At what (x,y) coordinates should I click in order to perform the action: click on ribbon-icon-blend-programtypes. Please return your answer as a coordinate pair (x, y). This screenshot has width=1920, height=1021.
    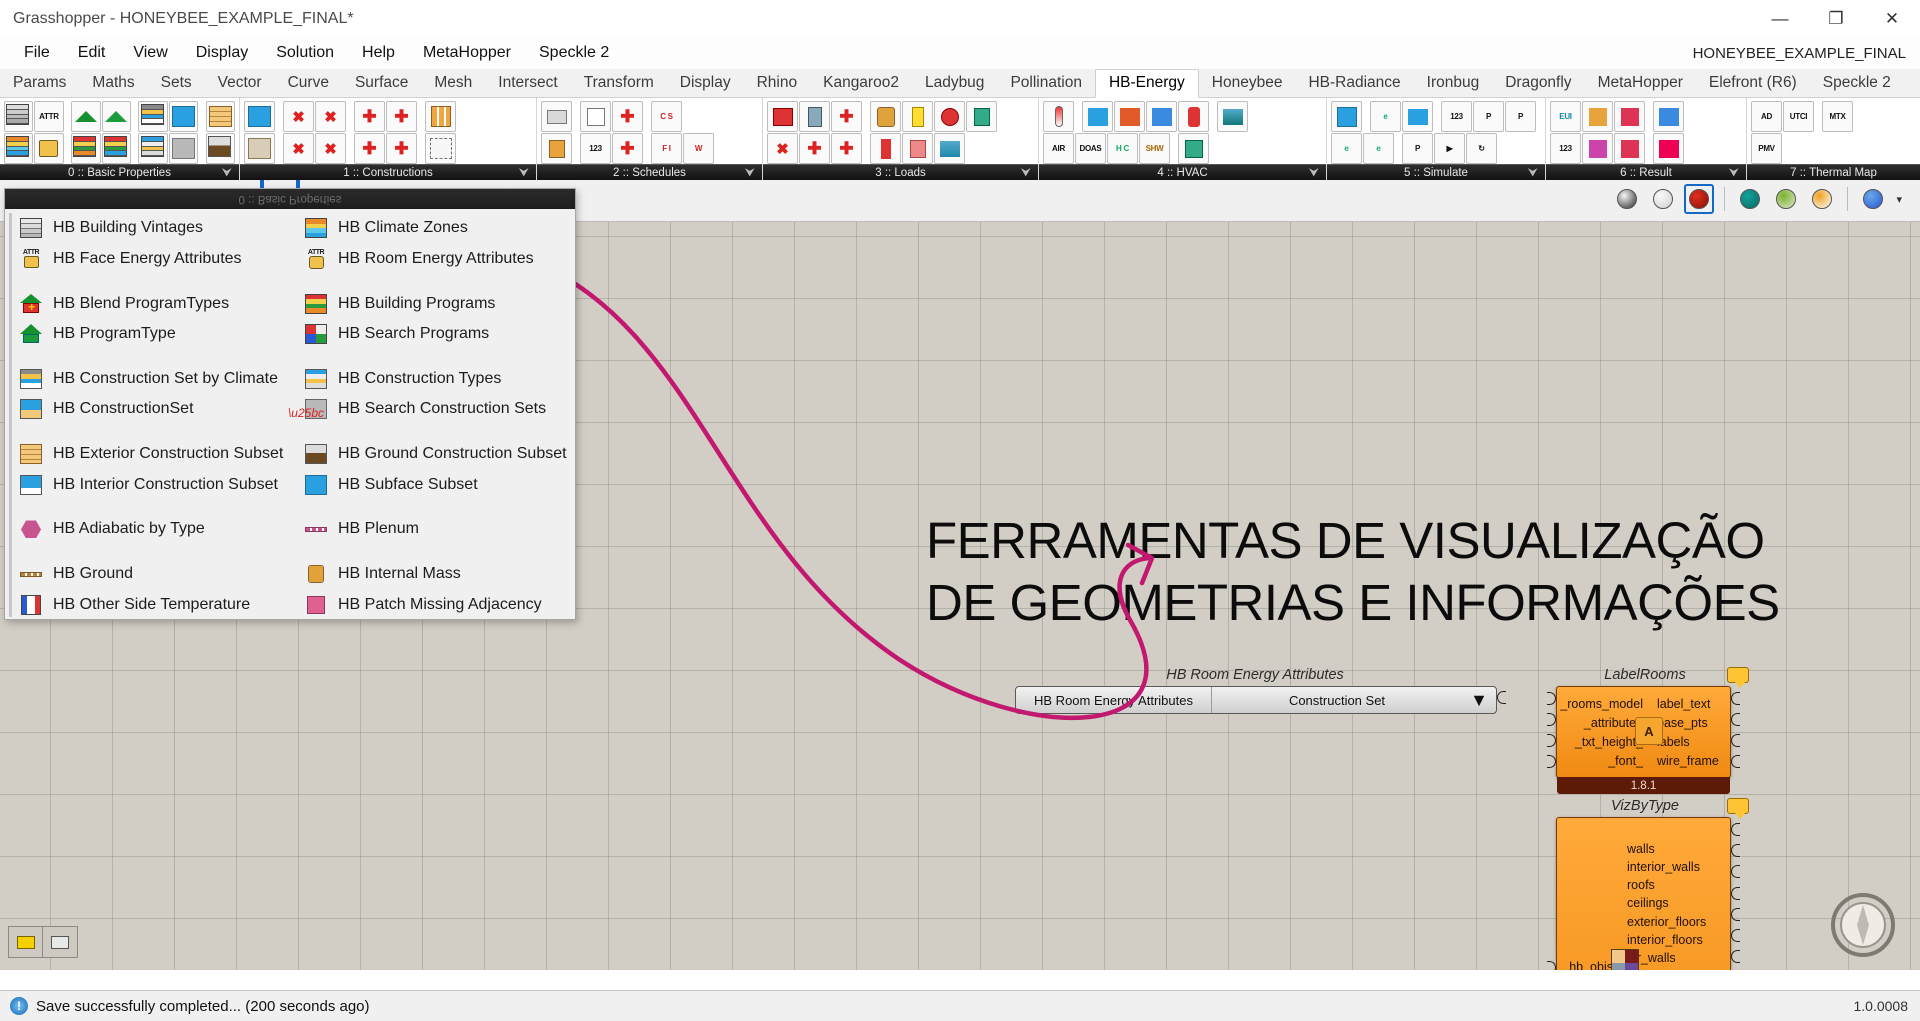
    Looking at the image, I should click on (86, 116).